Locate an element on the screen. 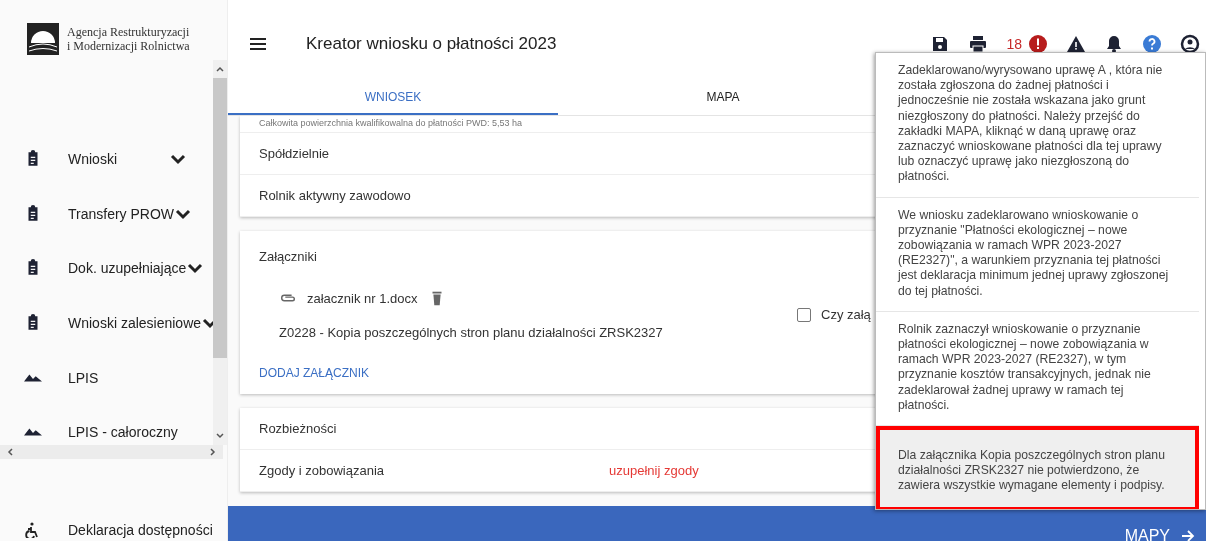  sidebar-item: Wnioski is located at coordinates (106, 159).